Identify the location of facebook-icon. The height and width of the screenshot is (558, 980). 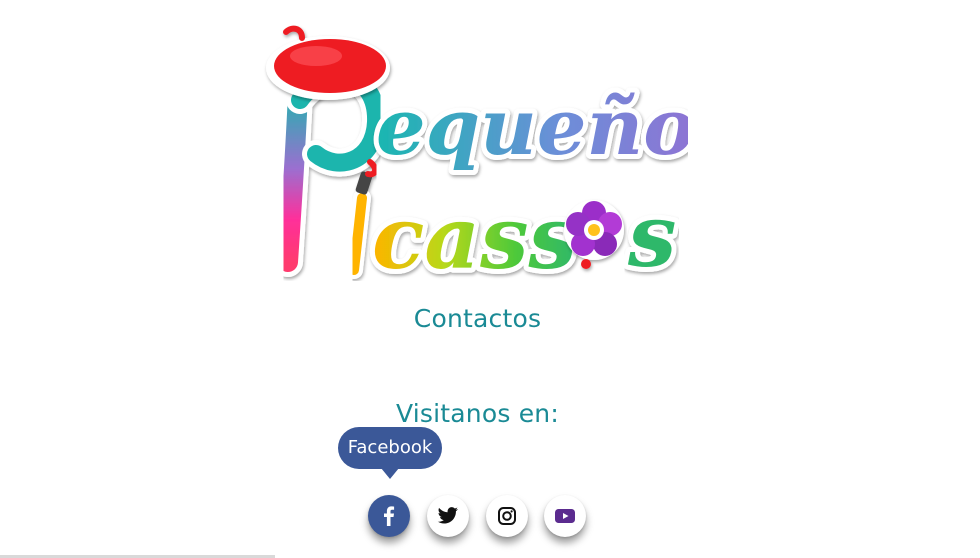
(389, 516).